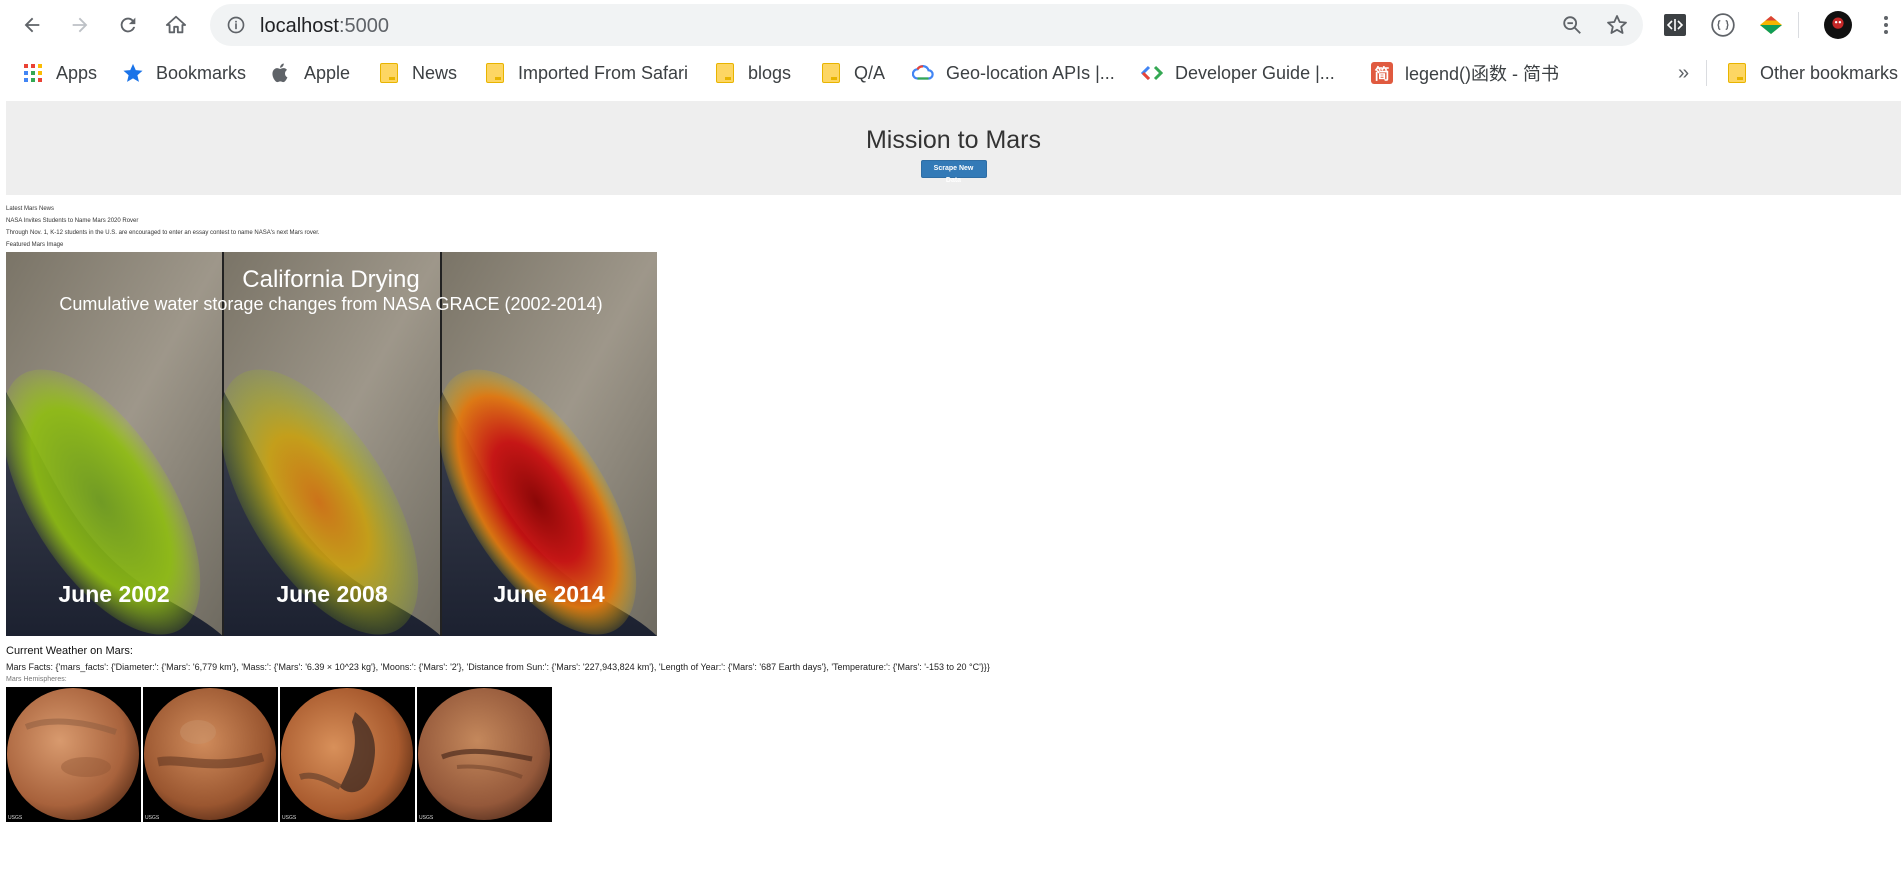  What do you see at coordinates (1152, 73) in the screenshot?
I see `developer-icon` at bounding box center [1152, 73].